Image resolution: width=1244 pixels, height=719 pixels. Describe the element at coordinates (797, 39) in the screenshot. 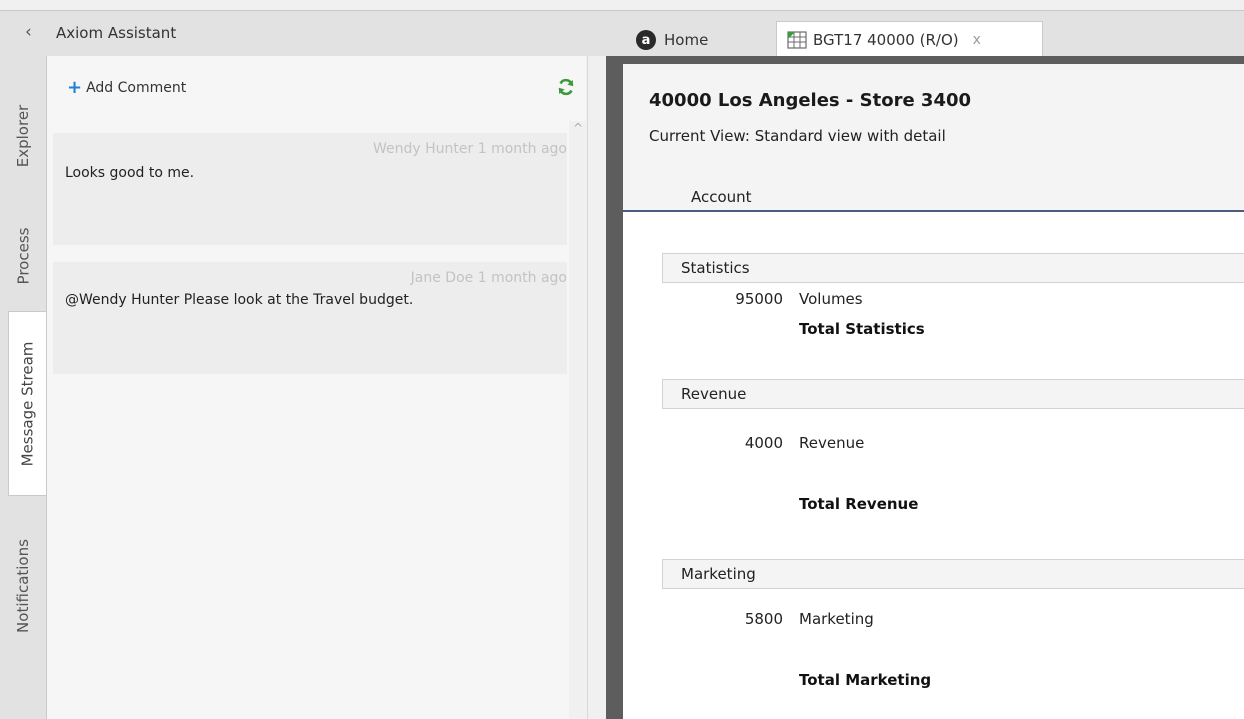

I see `spreadsheet-icon` at that location.